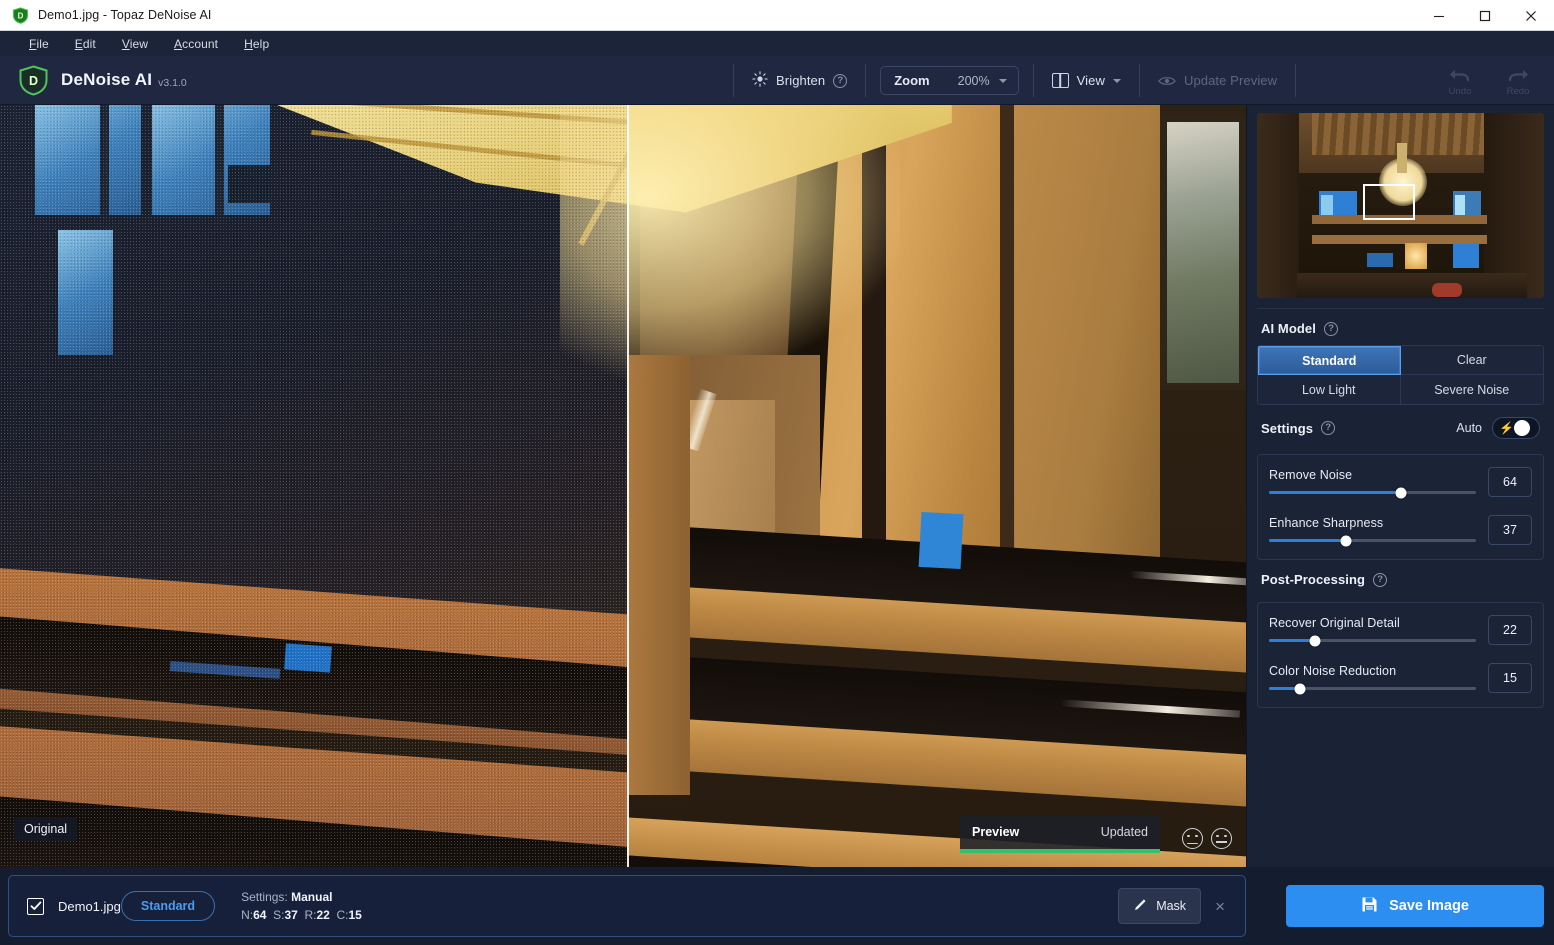 This screenshot has height=945, width=1554. What do you see at coordinates (1315, 640) in the screenshot?
I see `slider-recover-detail-knob` at bounding box center [1315, 640].